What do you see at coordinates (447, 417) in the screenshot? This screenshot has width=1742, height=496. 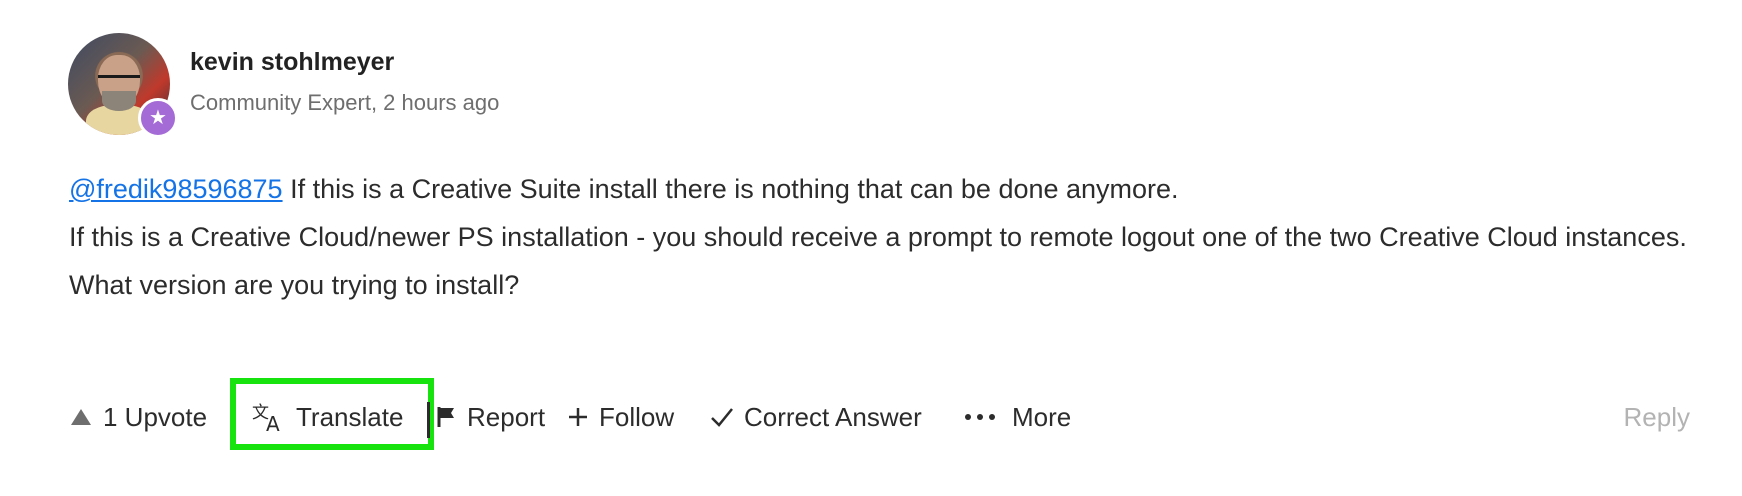 I see `flag-icon` at bounding box center [447, 417].